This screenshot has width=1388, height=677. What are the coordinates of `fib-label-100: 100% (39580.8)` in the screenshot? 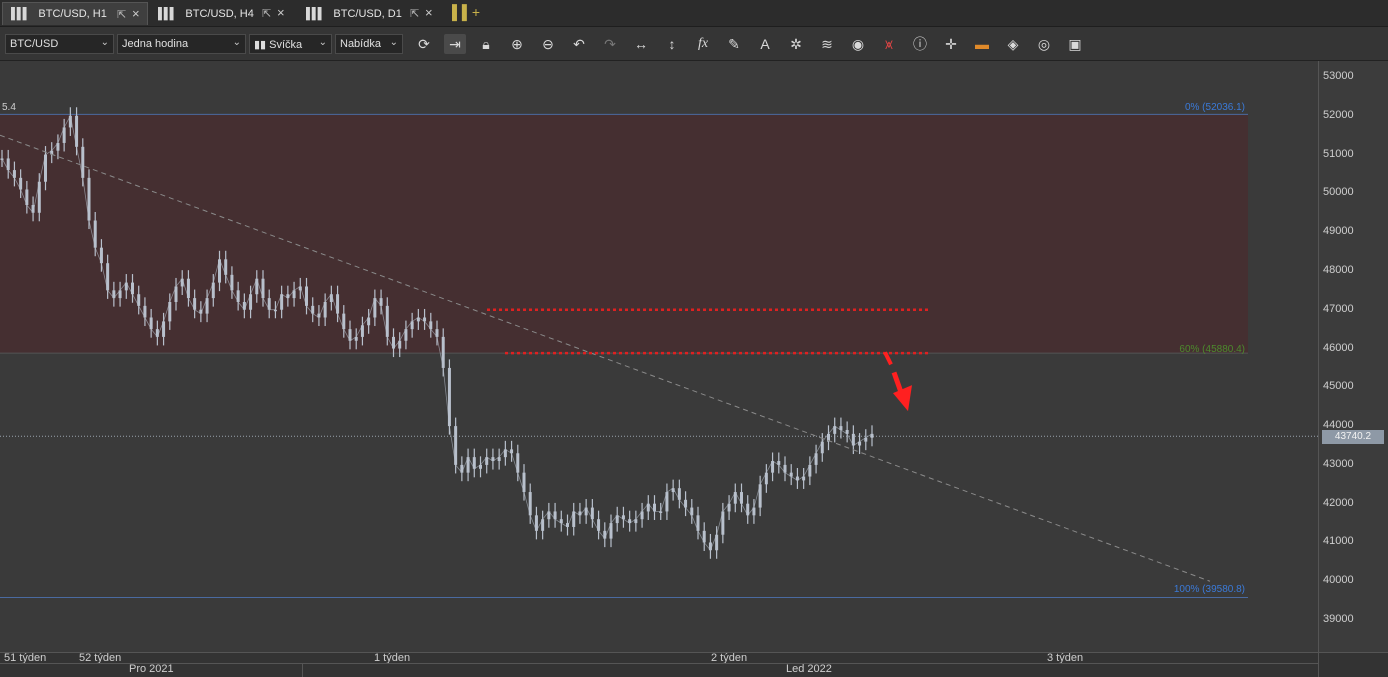 It's located at (1209, 589).